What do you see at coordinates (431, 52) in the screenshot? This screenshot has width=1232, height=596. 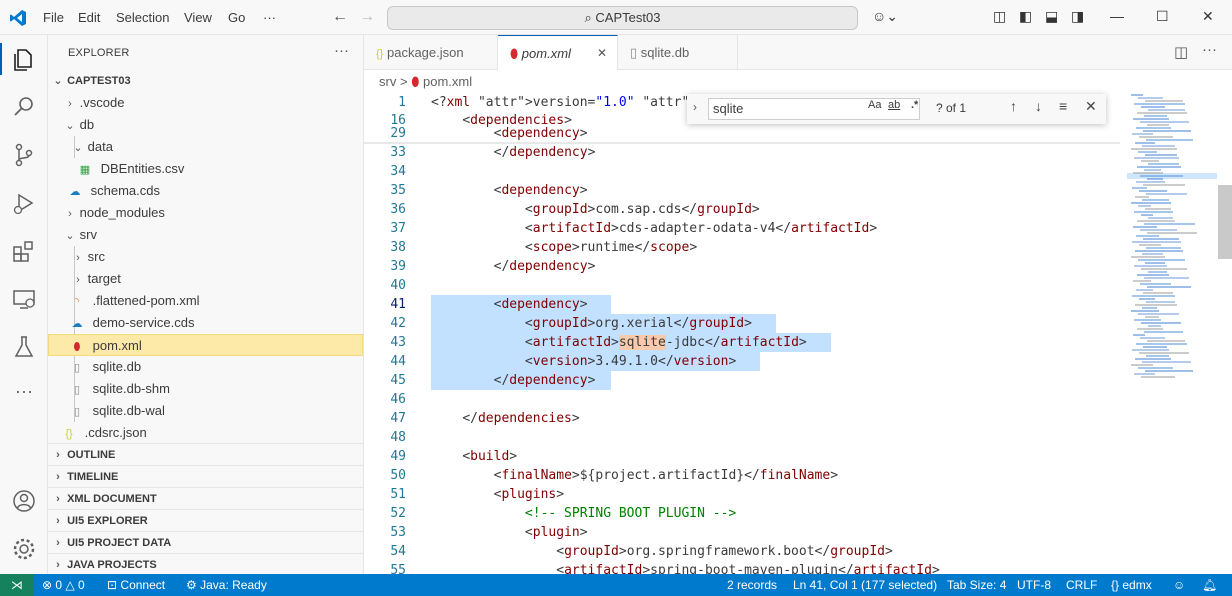 I see `tab-package-json: {} package.json` at bounding box center [431, 52].